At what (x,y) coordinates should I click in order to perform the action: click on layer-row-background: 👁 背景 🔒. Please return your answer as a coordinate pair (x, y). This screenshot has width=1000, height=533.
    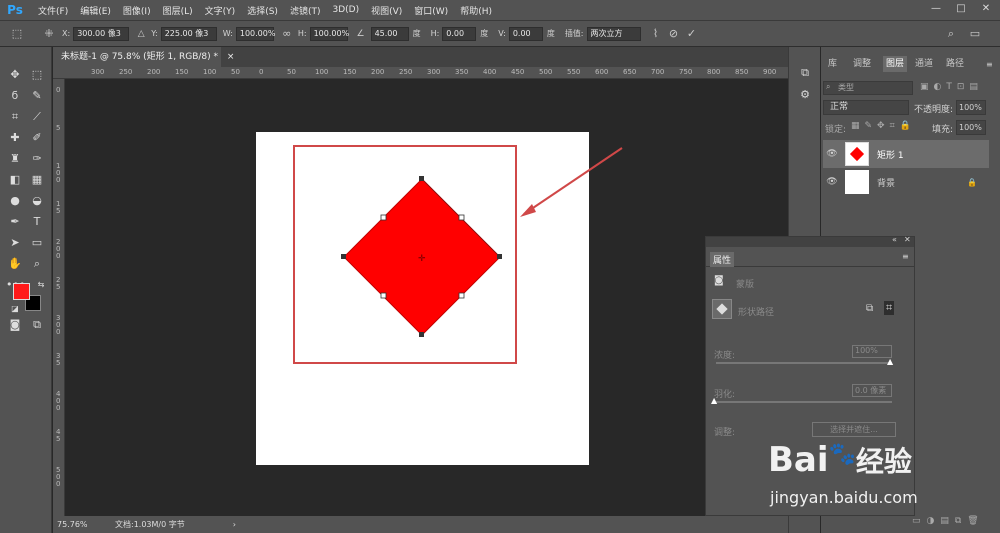
    Looking at the image, I should click on (906, 182).